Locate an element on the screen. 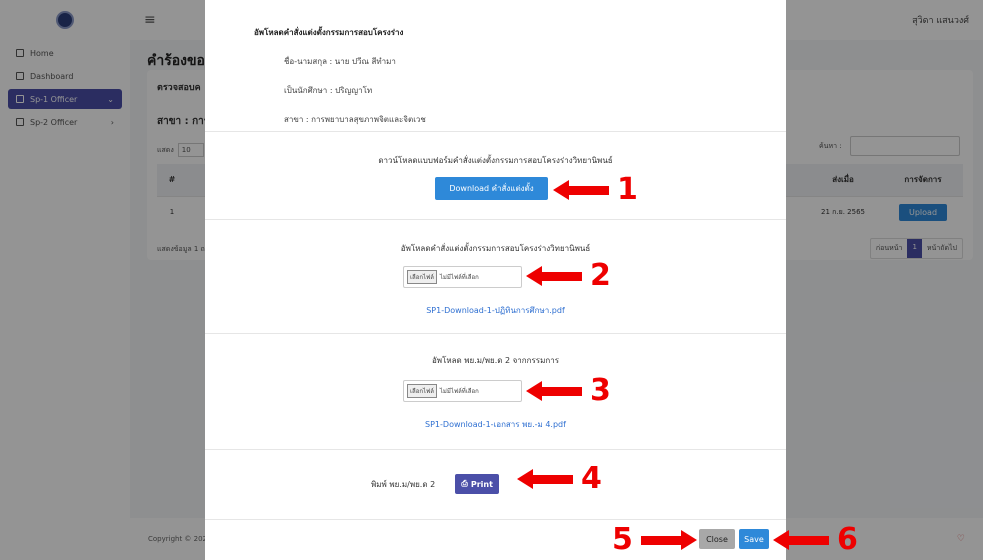 The height and width of the screenshot is (560, 983). modal-footer: Close Save is located at coordinates (495, 540).